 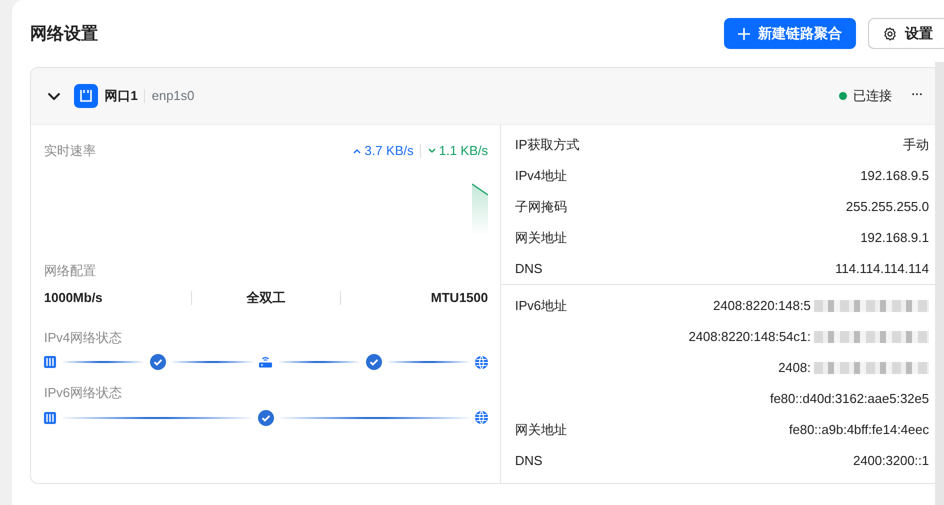 I want to click on plus-icon, so click(x=744, y=34).